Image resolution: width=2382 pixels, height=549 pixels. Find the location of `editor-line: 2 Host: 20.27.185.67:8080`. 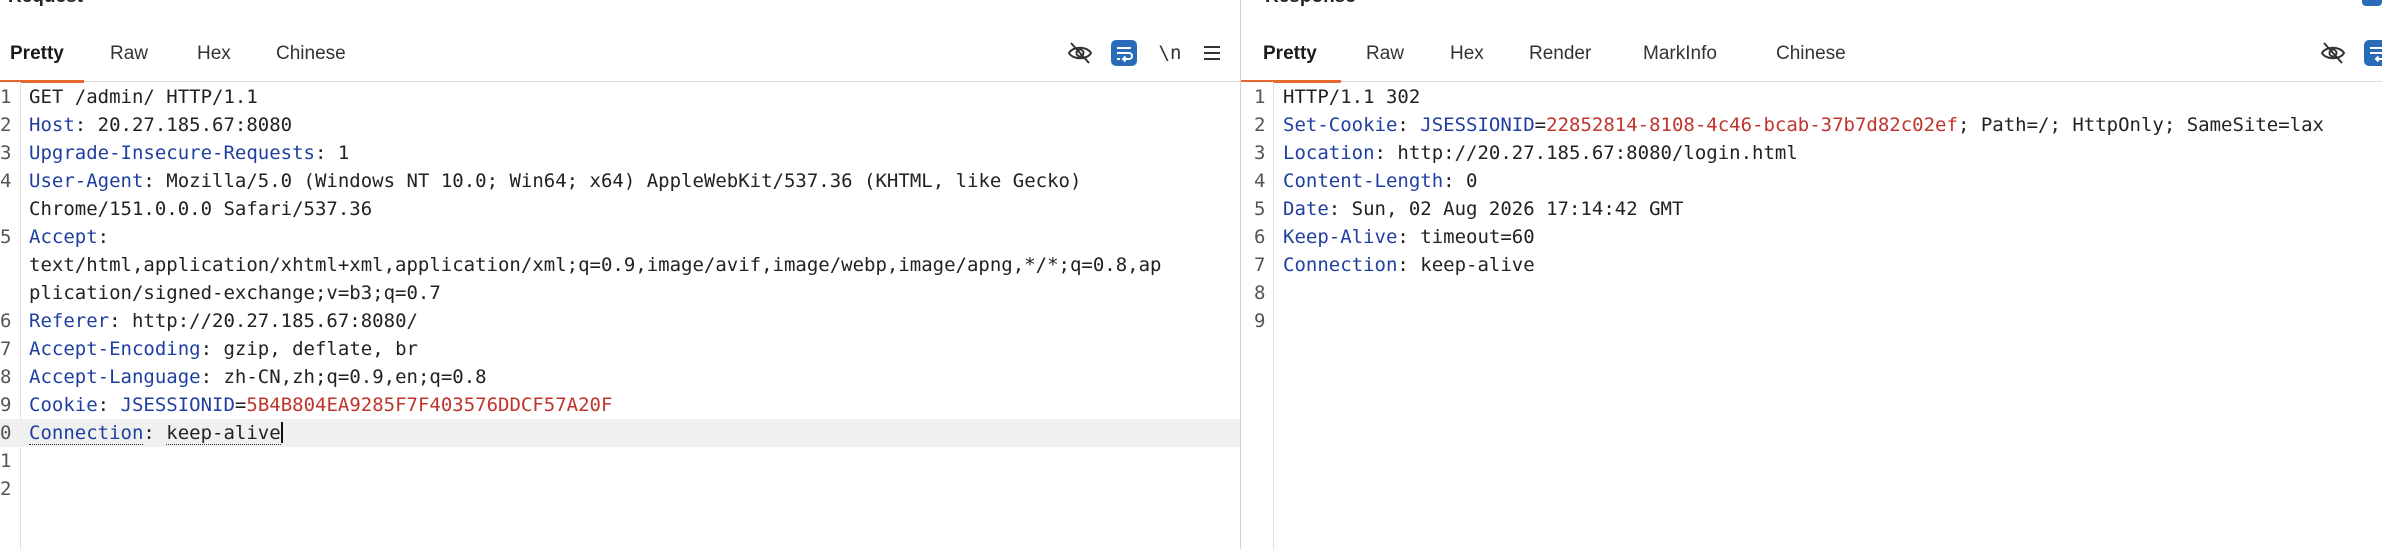

editor-line: 2 Host: 20.27.185.67:8080 is located at coordinates (620, 125).